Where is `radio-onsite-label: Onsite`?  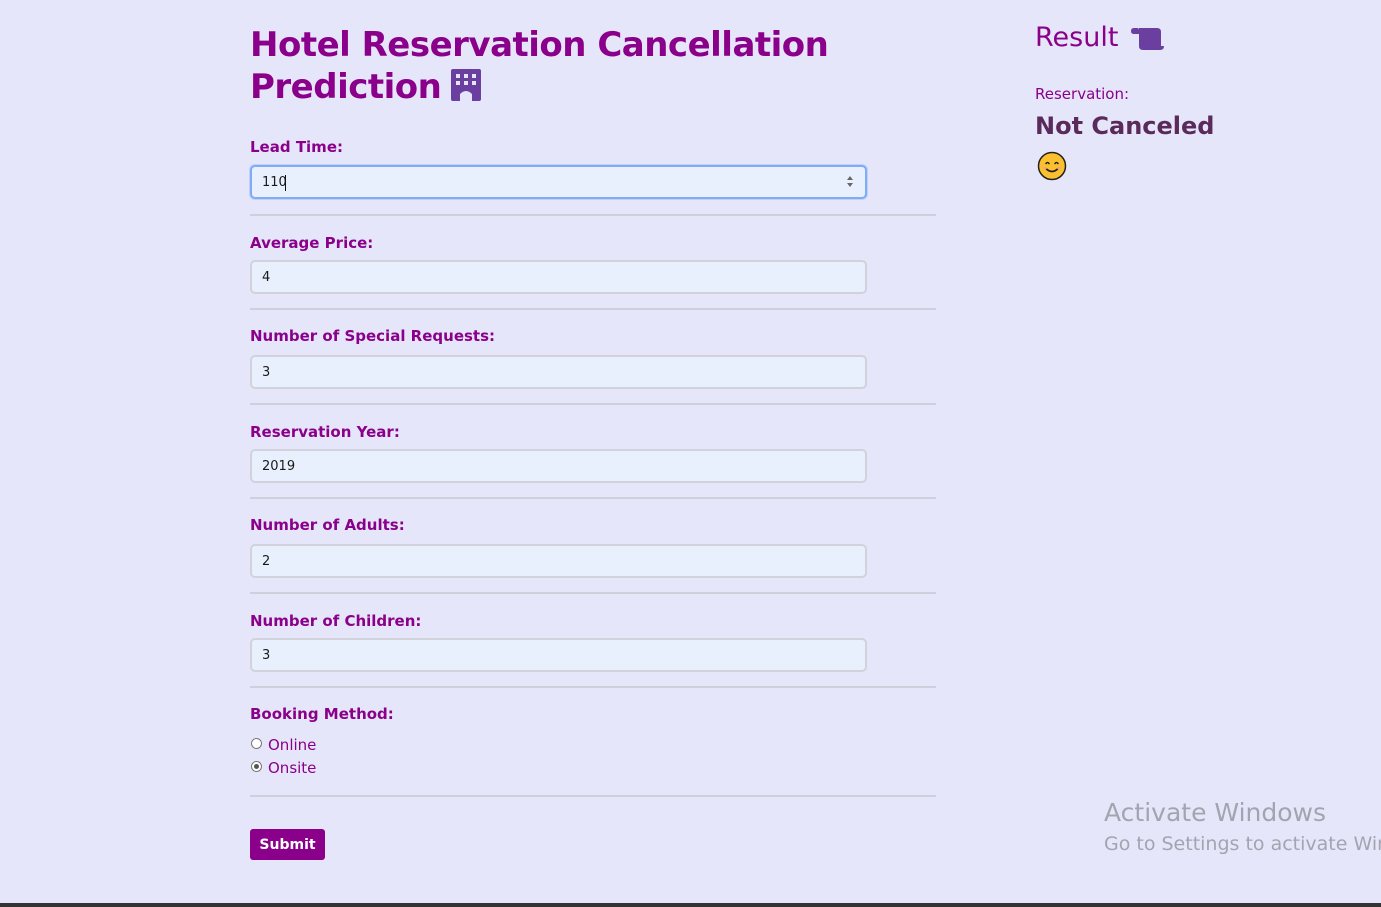
radio-onsite-label: Onsite is located at coordinates (292, 768).